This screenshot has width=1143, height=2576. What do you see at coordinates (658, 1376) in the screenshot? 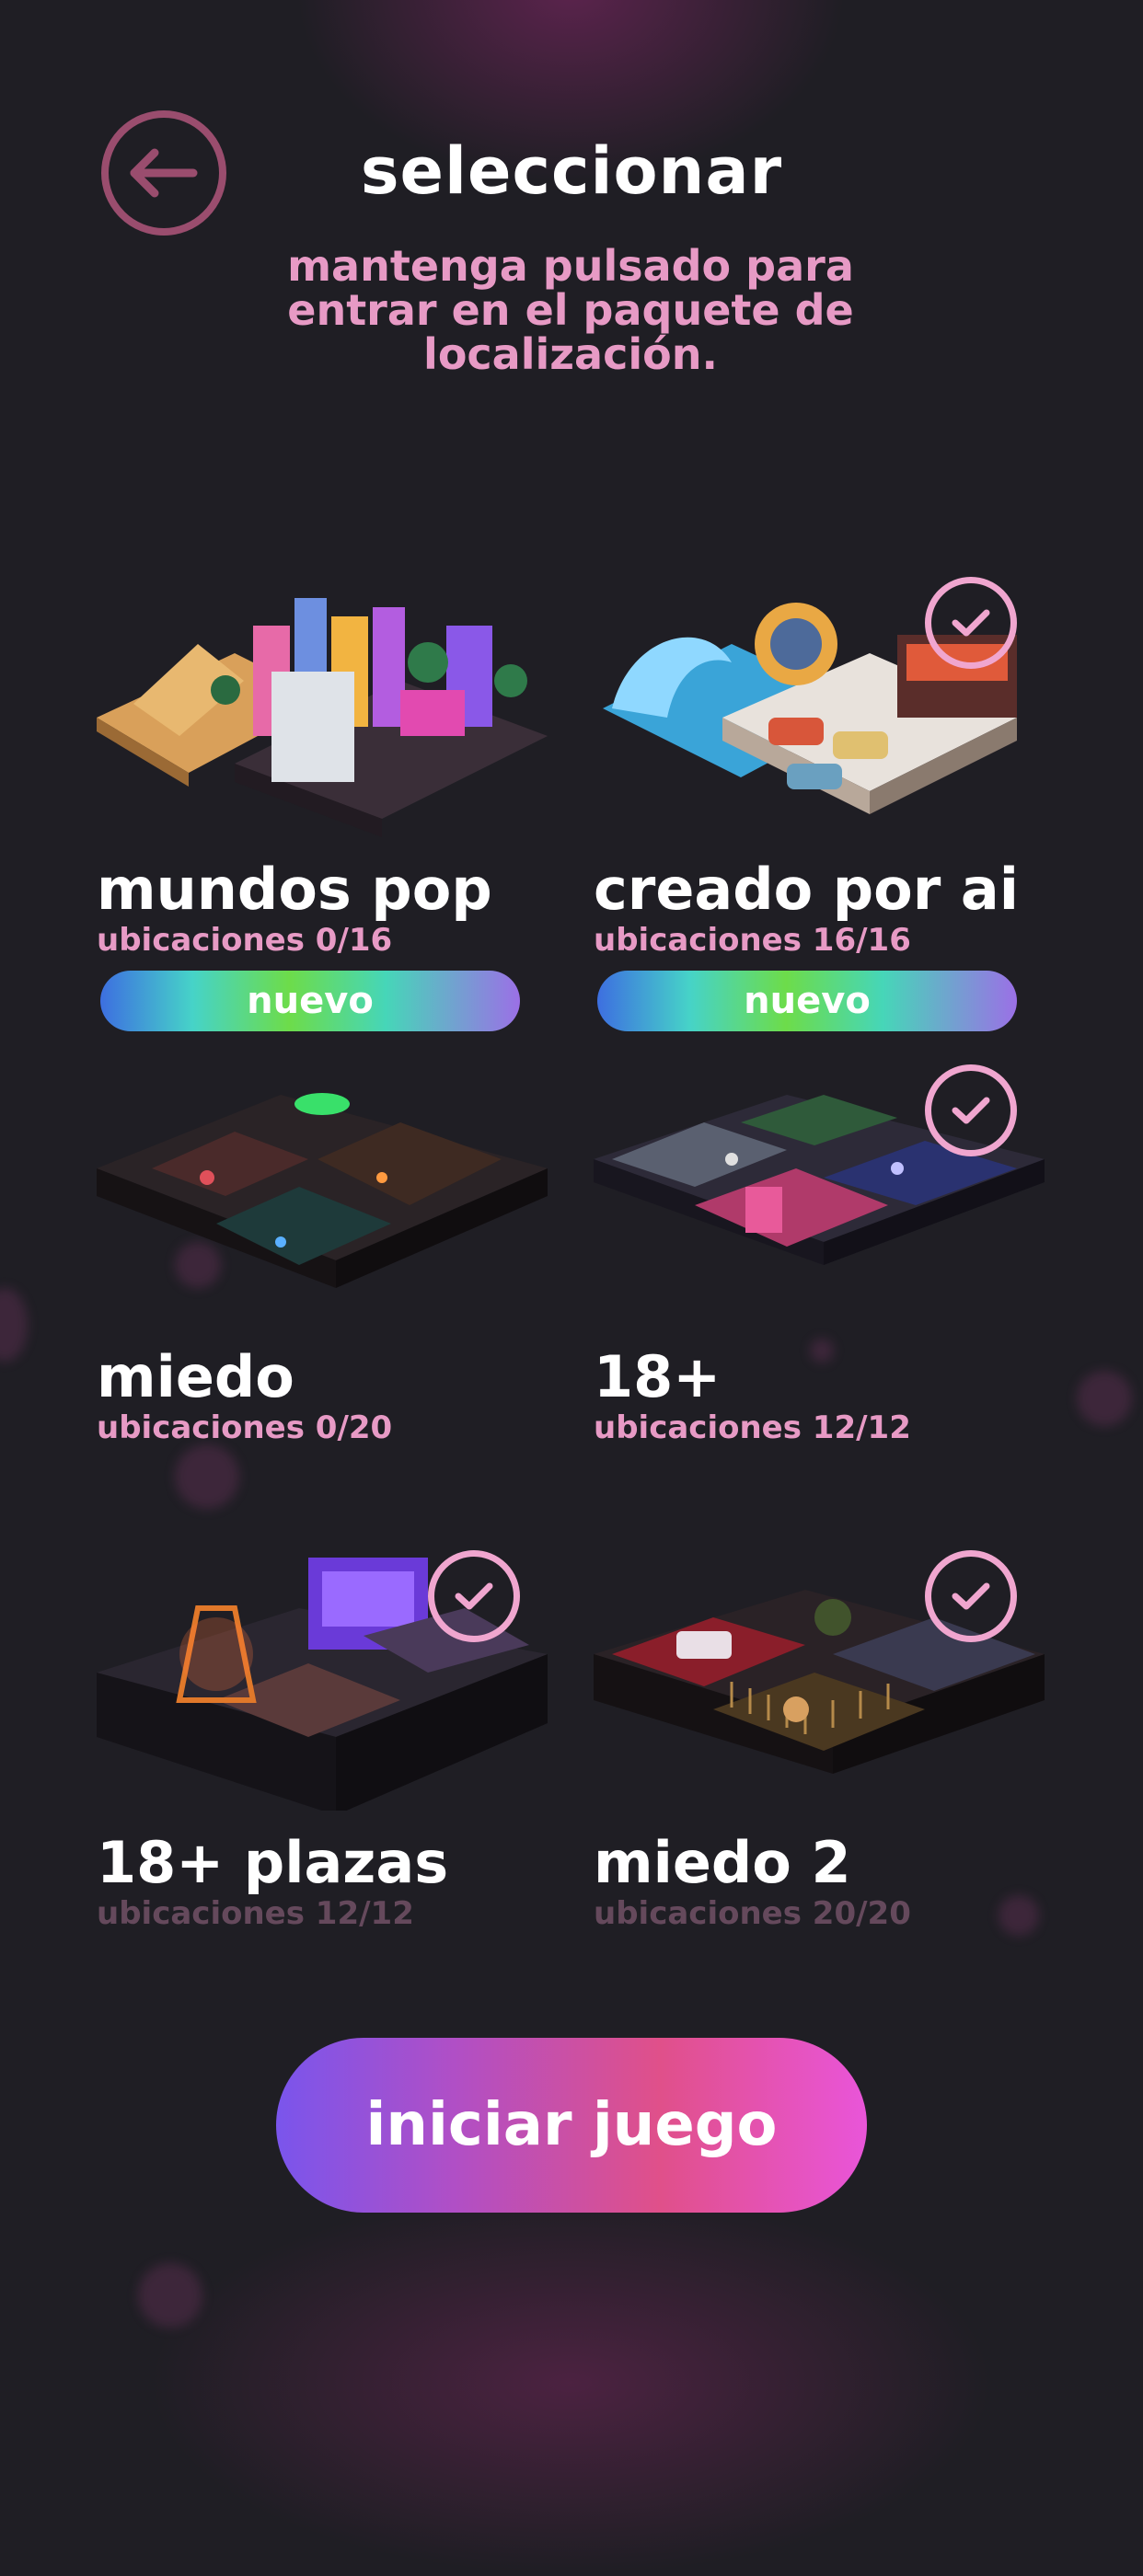
I see `pack-name: 18+` at bounding box center [658, 1376].